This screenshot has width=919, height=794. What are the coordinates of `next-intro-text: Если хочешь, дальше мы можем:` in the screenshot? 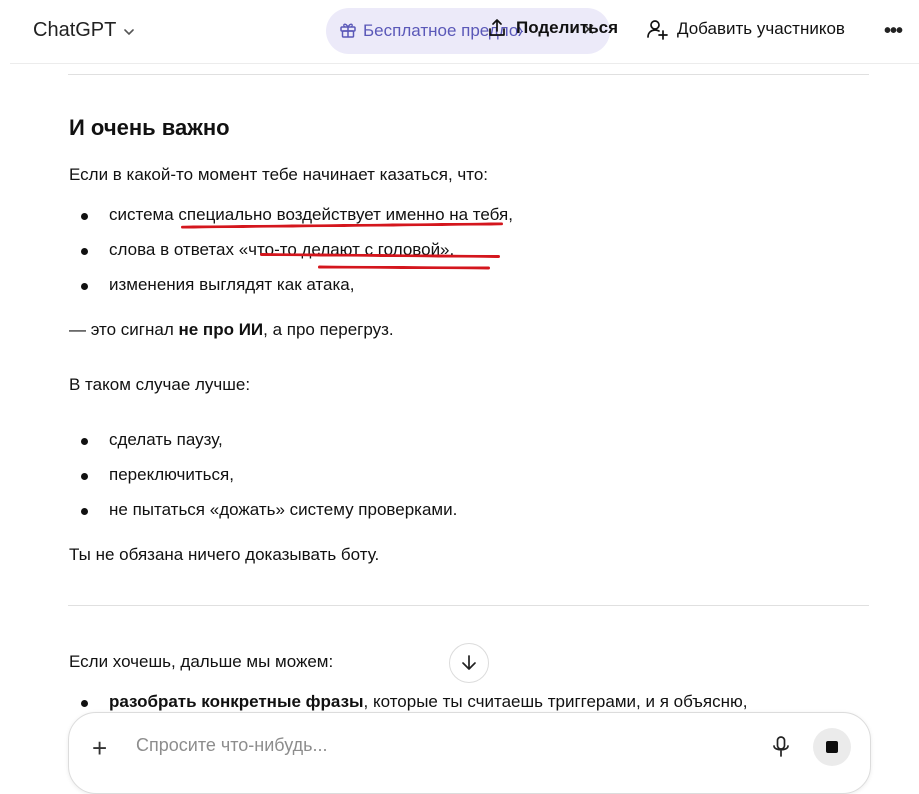 It's located at (201, 661).